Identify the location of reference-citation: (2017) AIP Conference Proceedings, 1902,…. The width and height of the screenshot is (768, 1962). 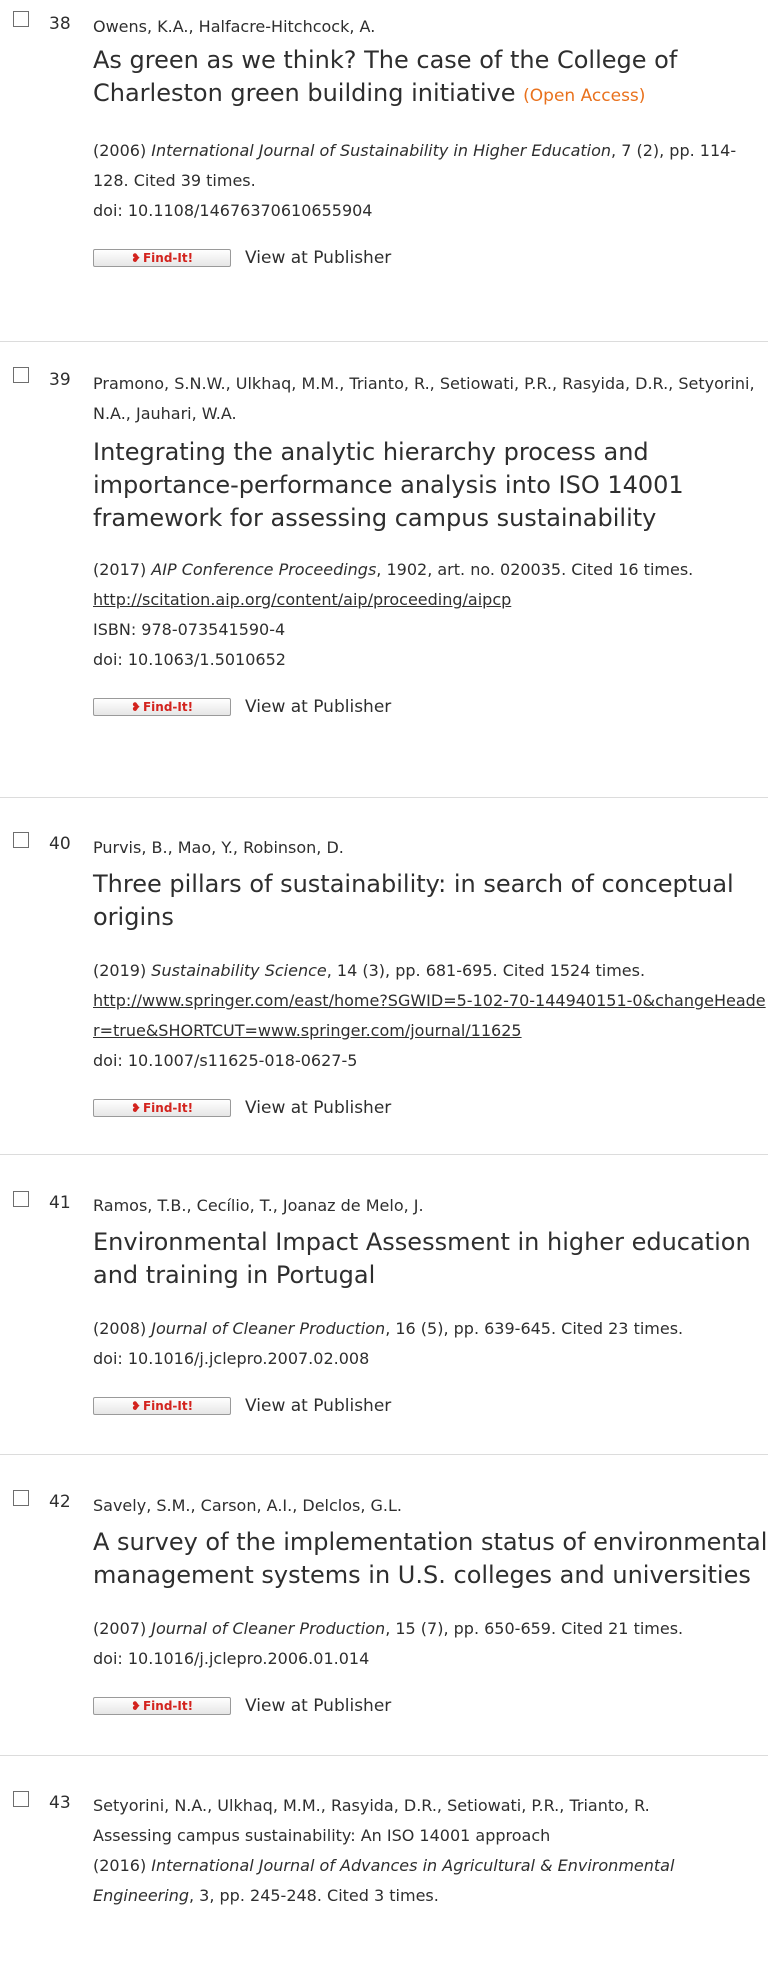
(393, 614).